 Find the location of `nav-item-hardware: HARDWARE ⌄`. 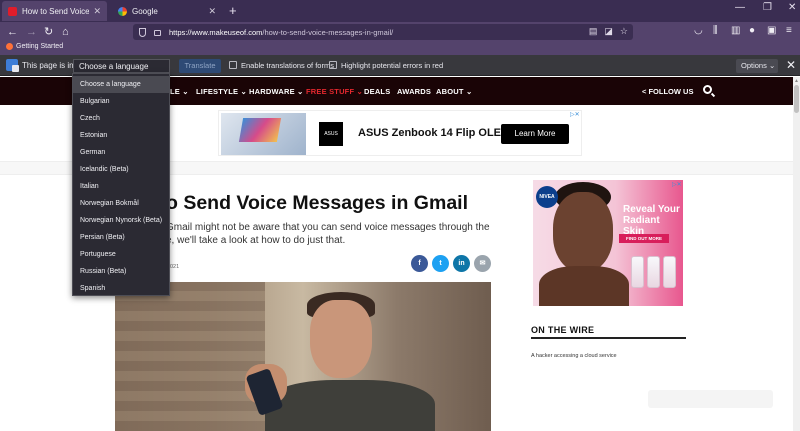

nav-item-hardware: HARDWARE ⌄ is located at coordinates (276, 91).